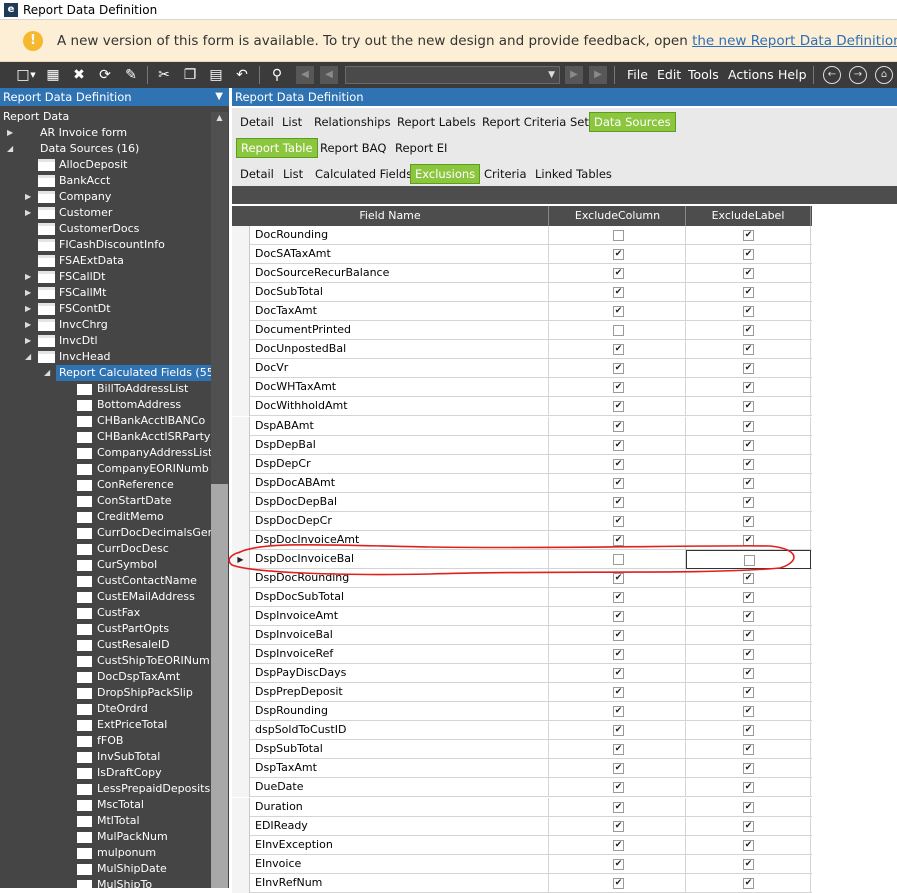 This screenshot has height=893, width=897. Describe the element at coordinates (257, 174) in the screenshot. I see `subtab-detail: Detail` at that location.